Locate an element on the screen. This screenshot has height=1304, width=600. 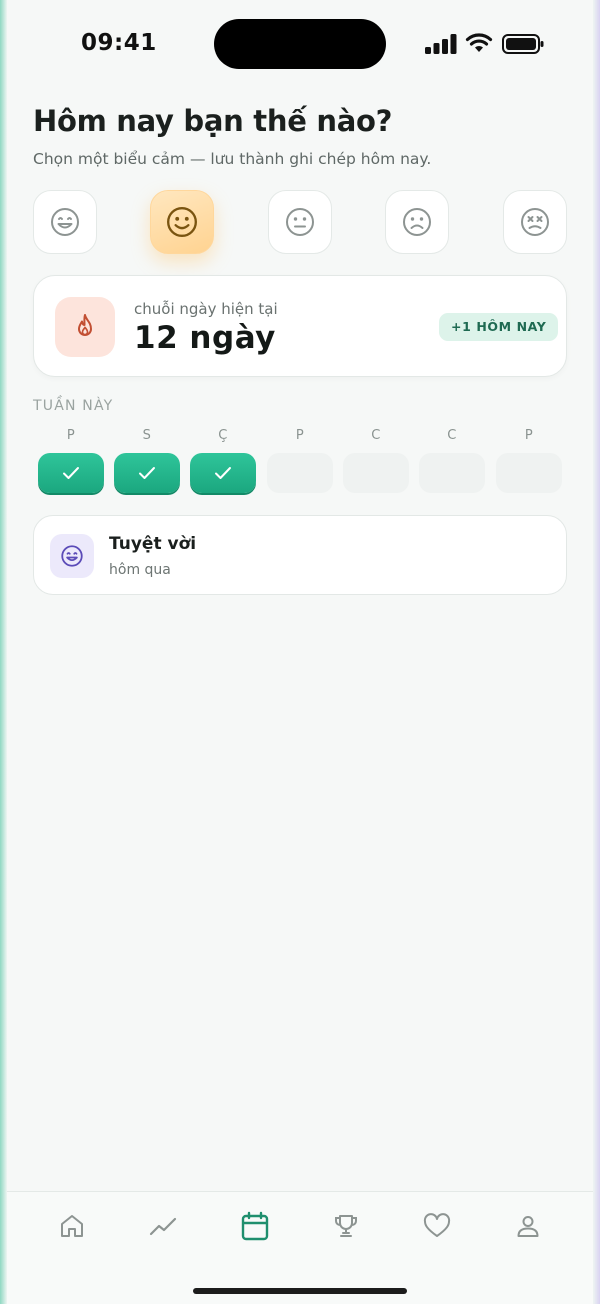
history-icon-box is located at coordinates (72, 556).